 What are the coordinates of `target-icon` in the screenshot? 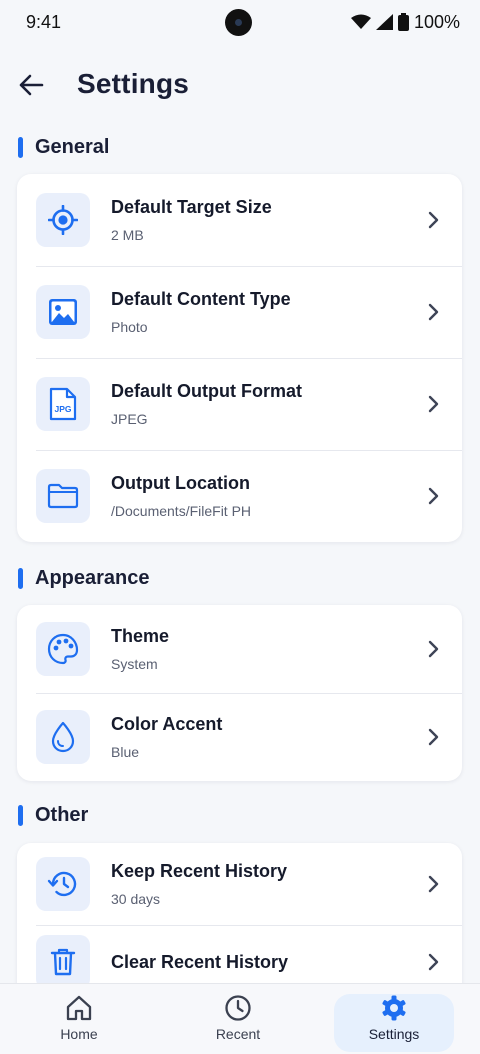 It's located at (63, 220).